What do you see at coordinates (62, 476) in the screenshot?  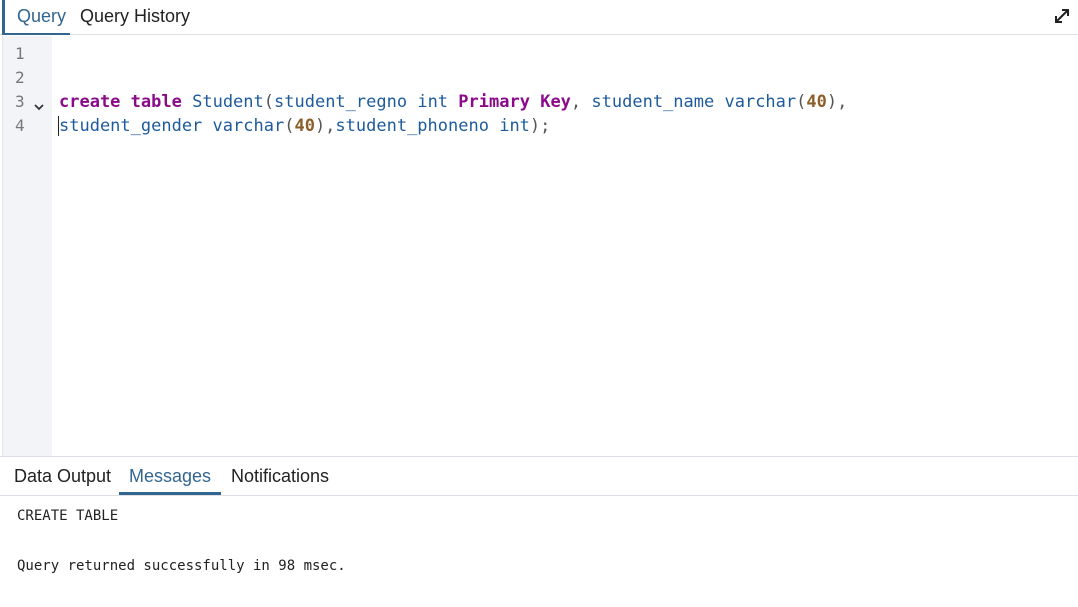 I see `tab-data-output: Data Output` at bounding box center [62, 476].